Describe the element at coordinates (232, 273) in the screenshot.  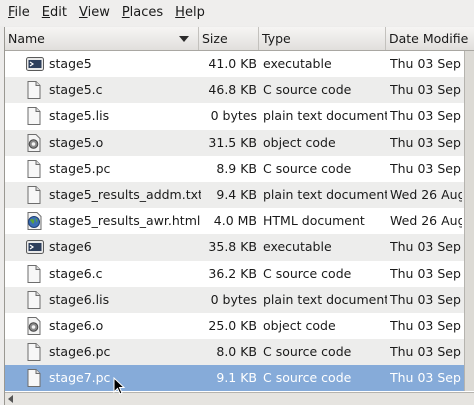
I see `file-size: 36.2 KB` at that location.